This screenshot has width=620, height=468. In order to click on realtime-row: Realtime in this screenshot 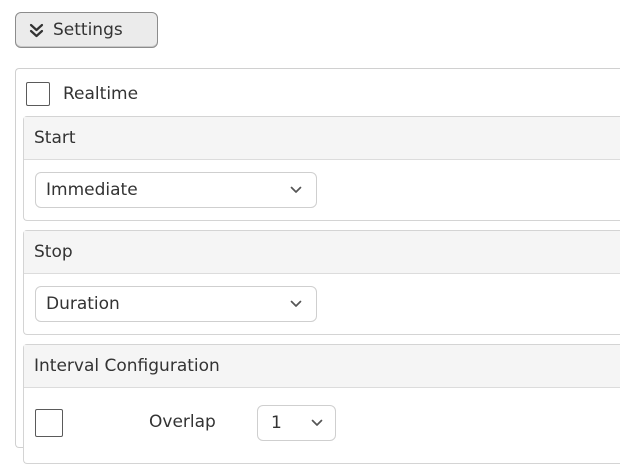, I will do `click(82, 94)`.